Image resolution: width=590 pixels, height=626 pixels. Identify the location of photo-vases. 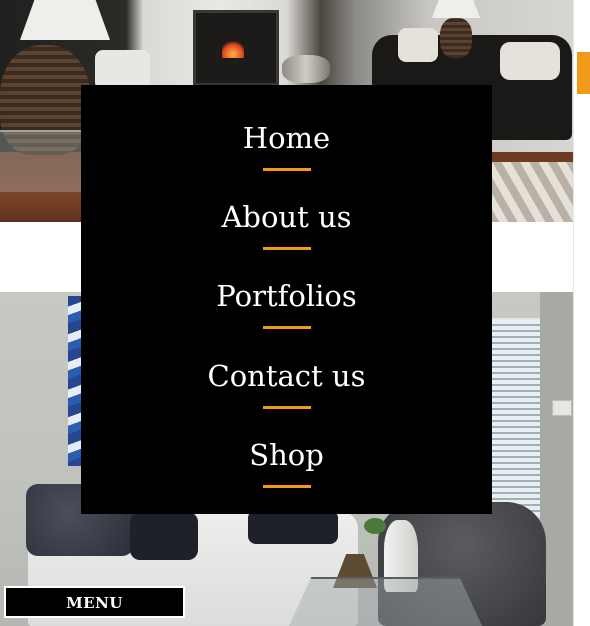
(306, 69).